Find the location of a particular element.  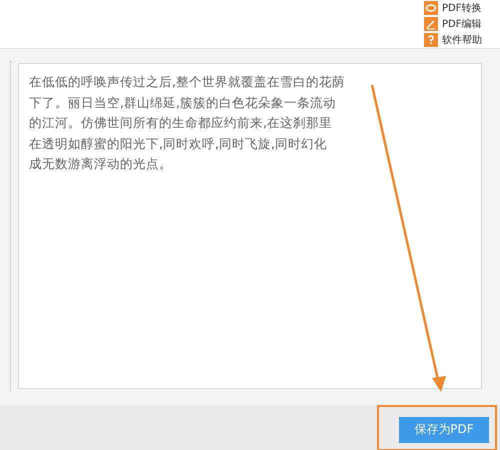

text-line: 的江河。仿佛世间所有的生命都应约前来,在这刹那里 is located at coordinates (181, 123).